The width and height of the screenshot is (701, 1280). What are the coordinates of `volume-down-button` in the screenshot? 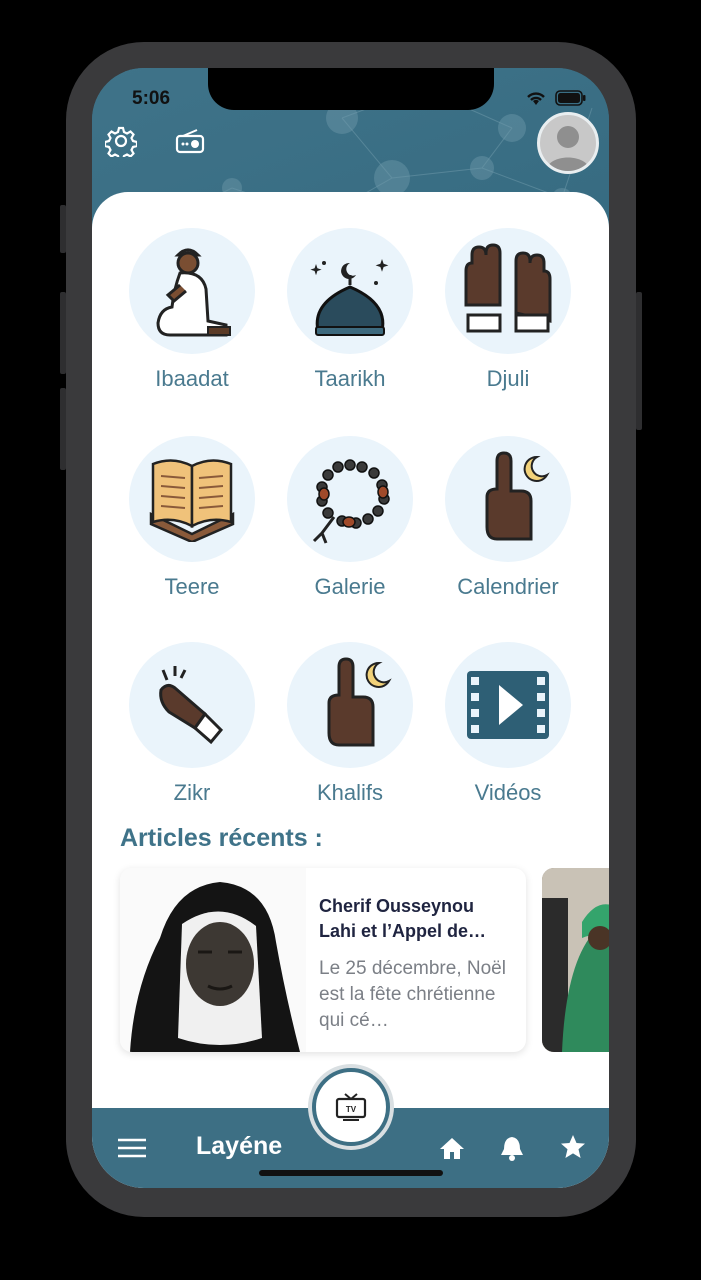 It's located at (63, 429).